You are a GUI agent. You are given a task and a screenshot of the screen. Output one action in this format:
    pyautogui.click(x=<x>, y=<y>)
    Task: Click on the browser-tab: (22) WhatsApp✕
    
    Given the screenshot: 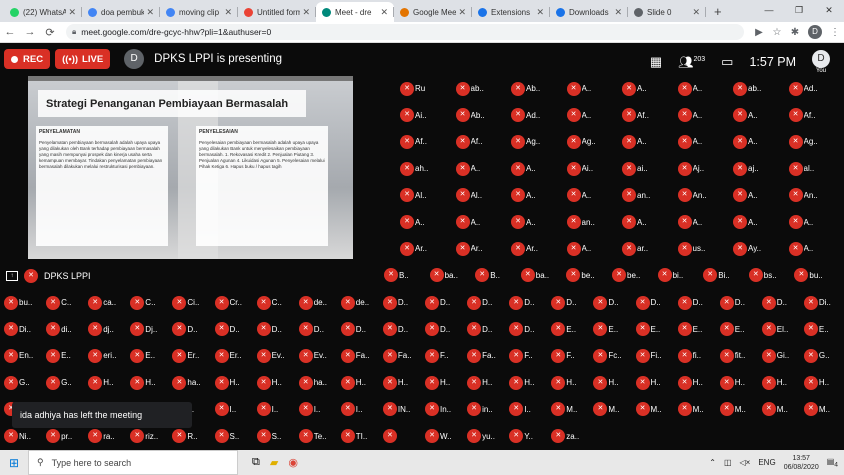 What is the action you would take?
    pyautogui.click(x=43, y=12)
    